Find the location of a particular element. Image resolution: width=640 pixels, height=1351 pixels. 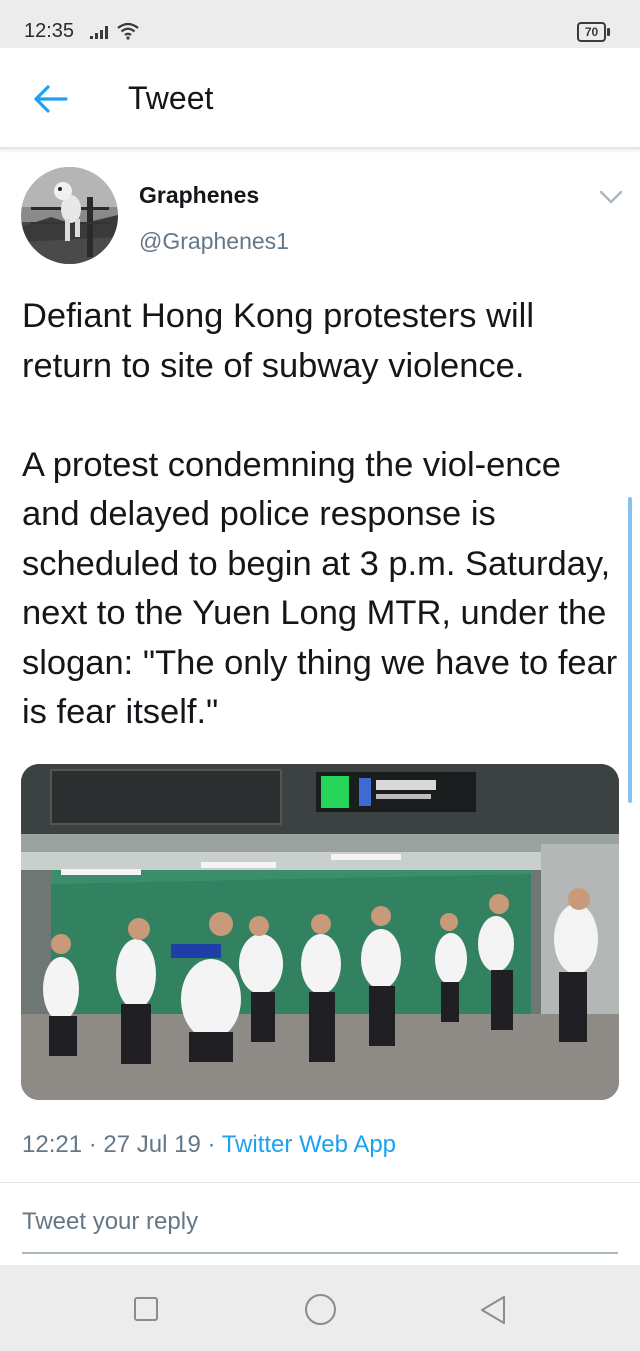

tweet-options-button is located at coordinates (611, 197).